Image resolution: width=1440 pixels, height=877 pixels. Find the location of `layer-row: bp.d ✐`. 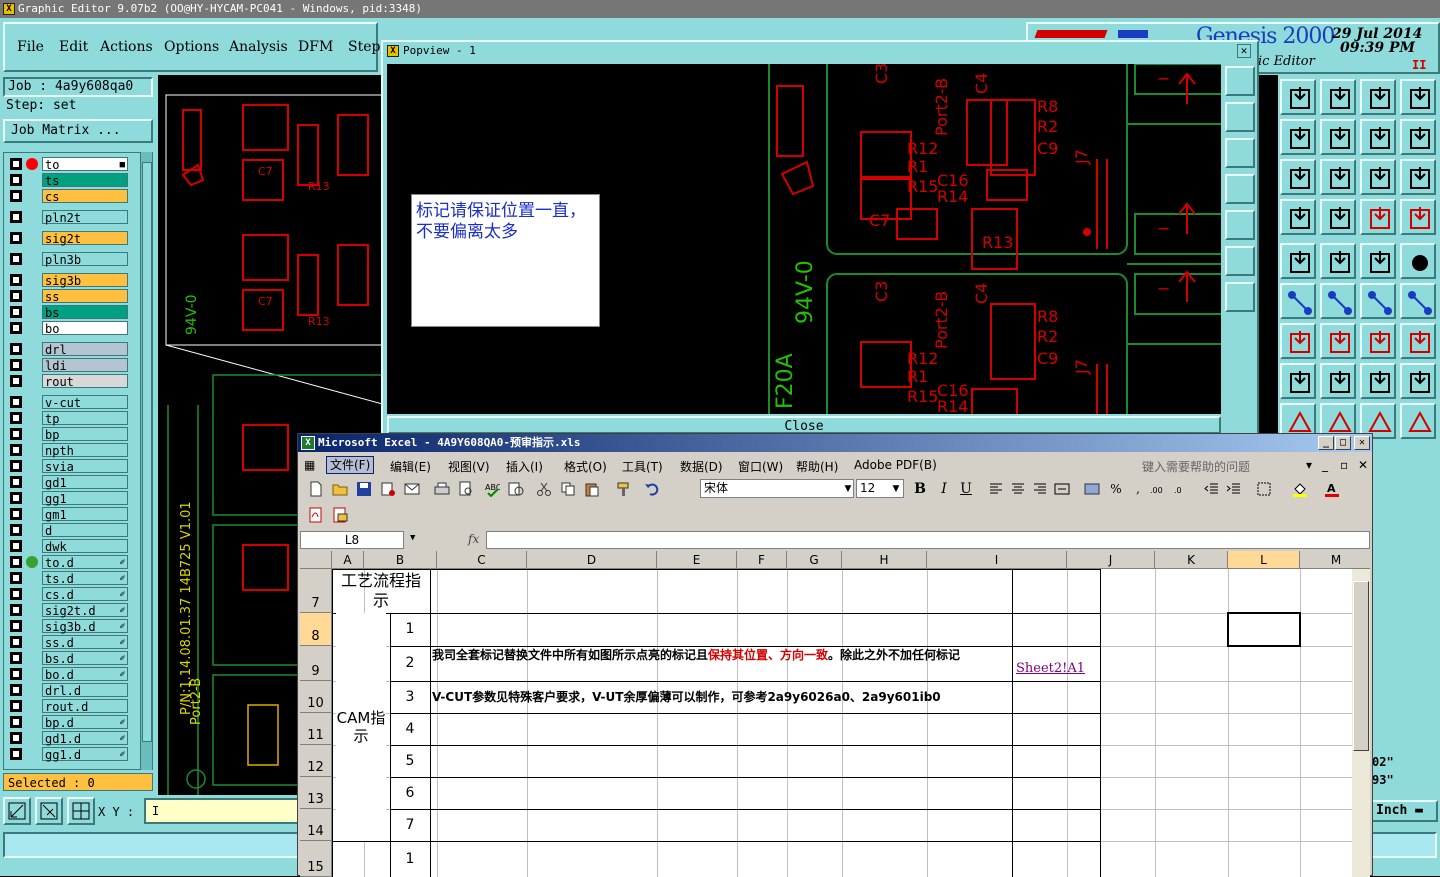

layer-row: bp.d ✐ is located at coordinates (68, 722).